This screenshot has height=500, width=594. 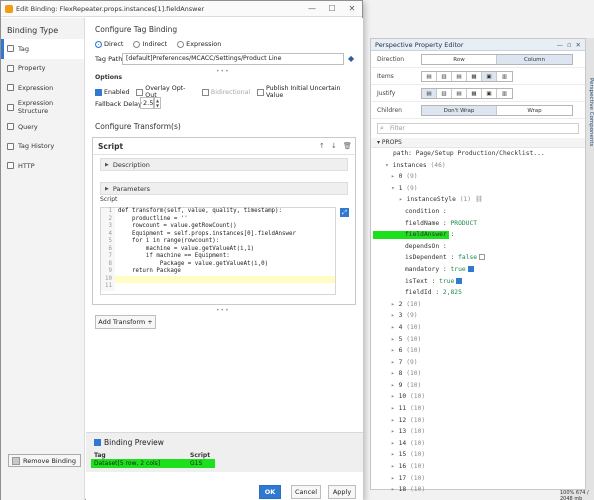 I want to click on code-line: 7 if machine == Equipment:, so click(x=218, y=257).